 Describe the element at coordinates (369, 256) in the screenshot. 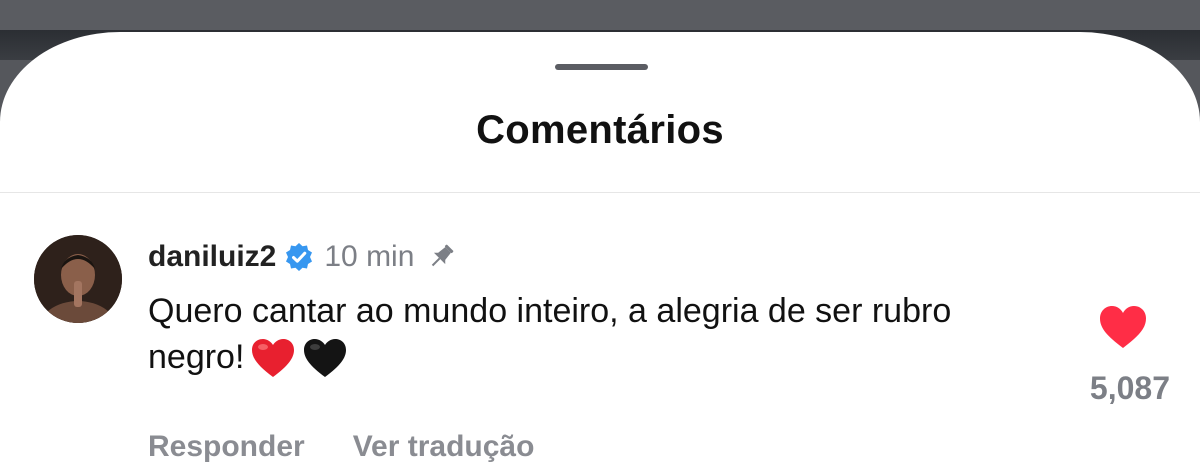

I see `comment-time: 10 min` at that location.